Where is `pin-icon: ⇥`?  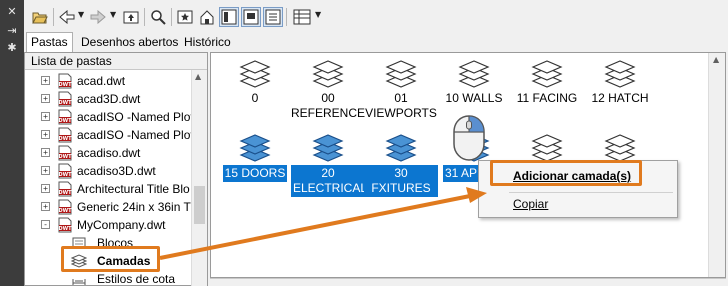
pin-icon: ⇥ is located at coordinates (12, 31).